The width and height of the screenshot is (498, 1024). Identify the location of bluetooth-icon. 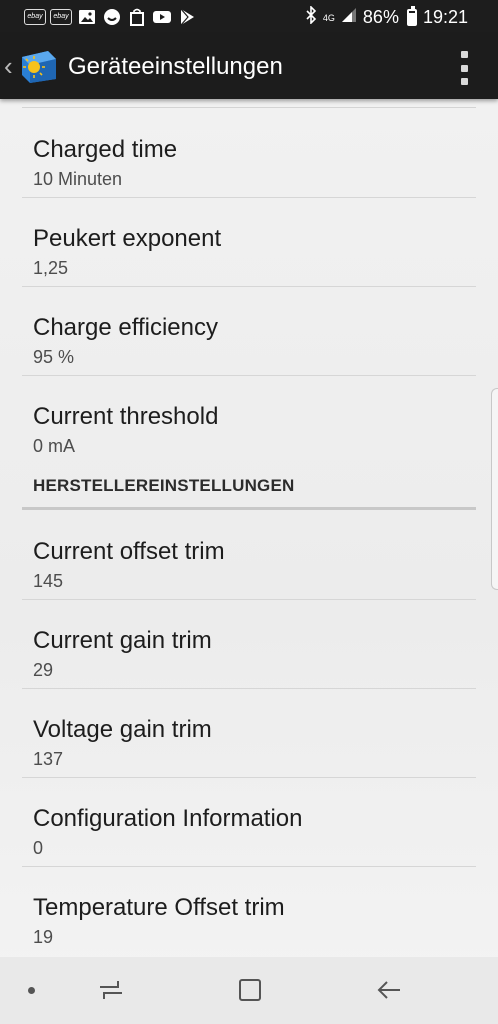
(311, 17).